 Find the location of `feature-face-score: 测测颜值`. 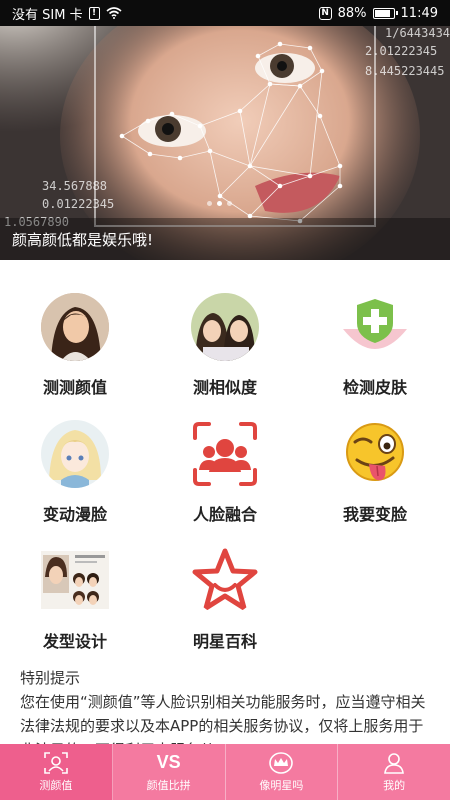

feature-face-score: 测测颜值 is located at coordinates (75, 348).